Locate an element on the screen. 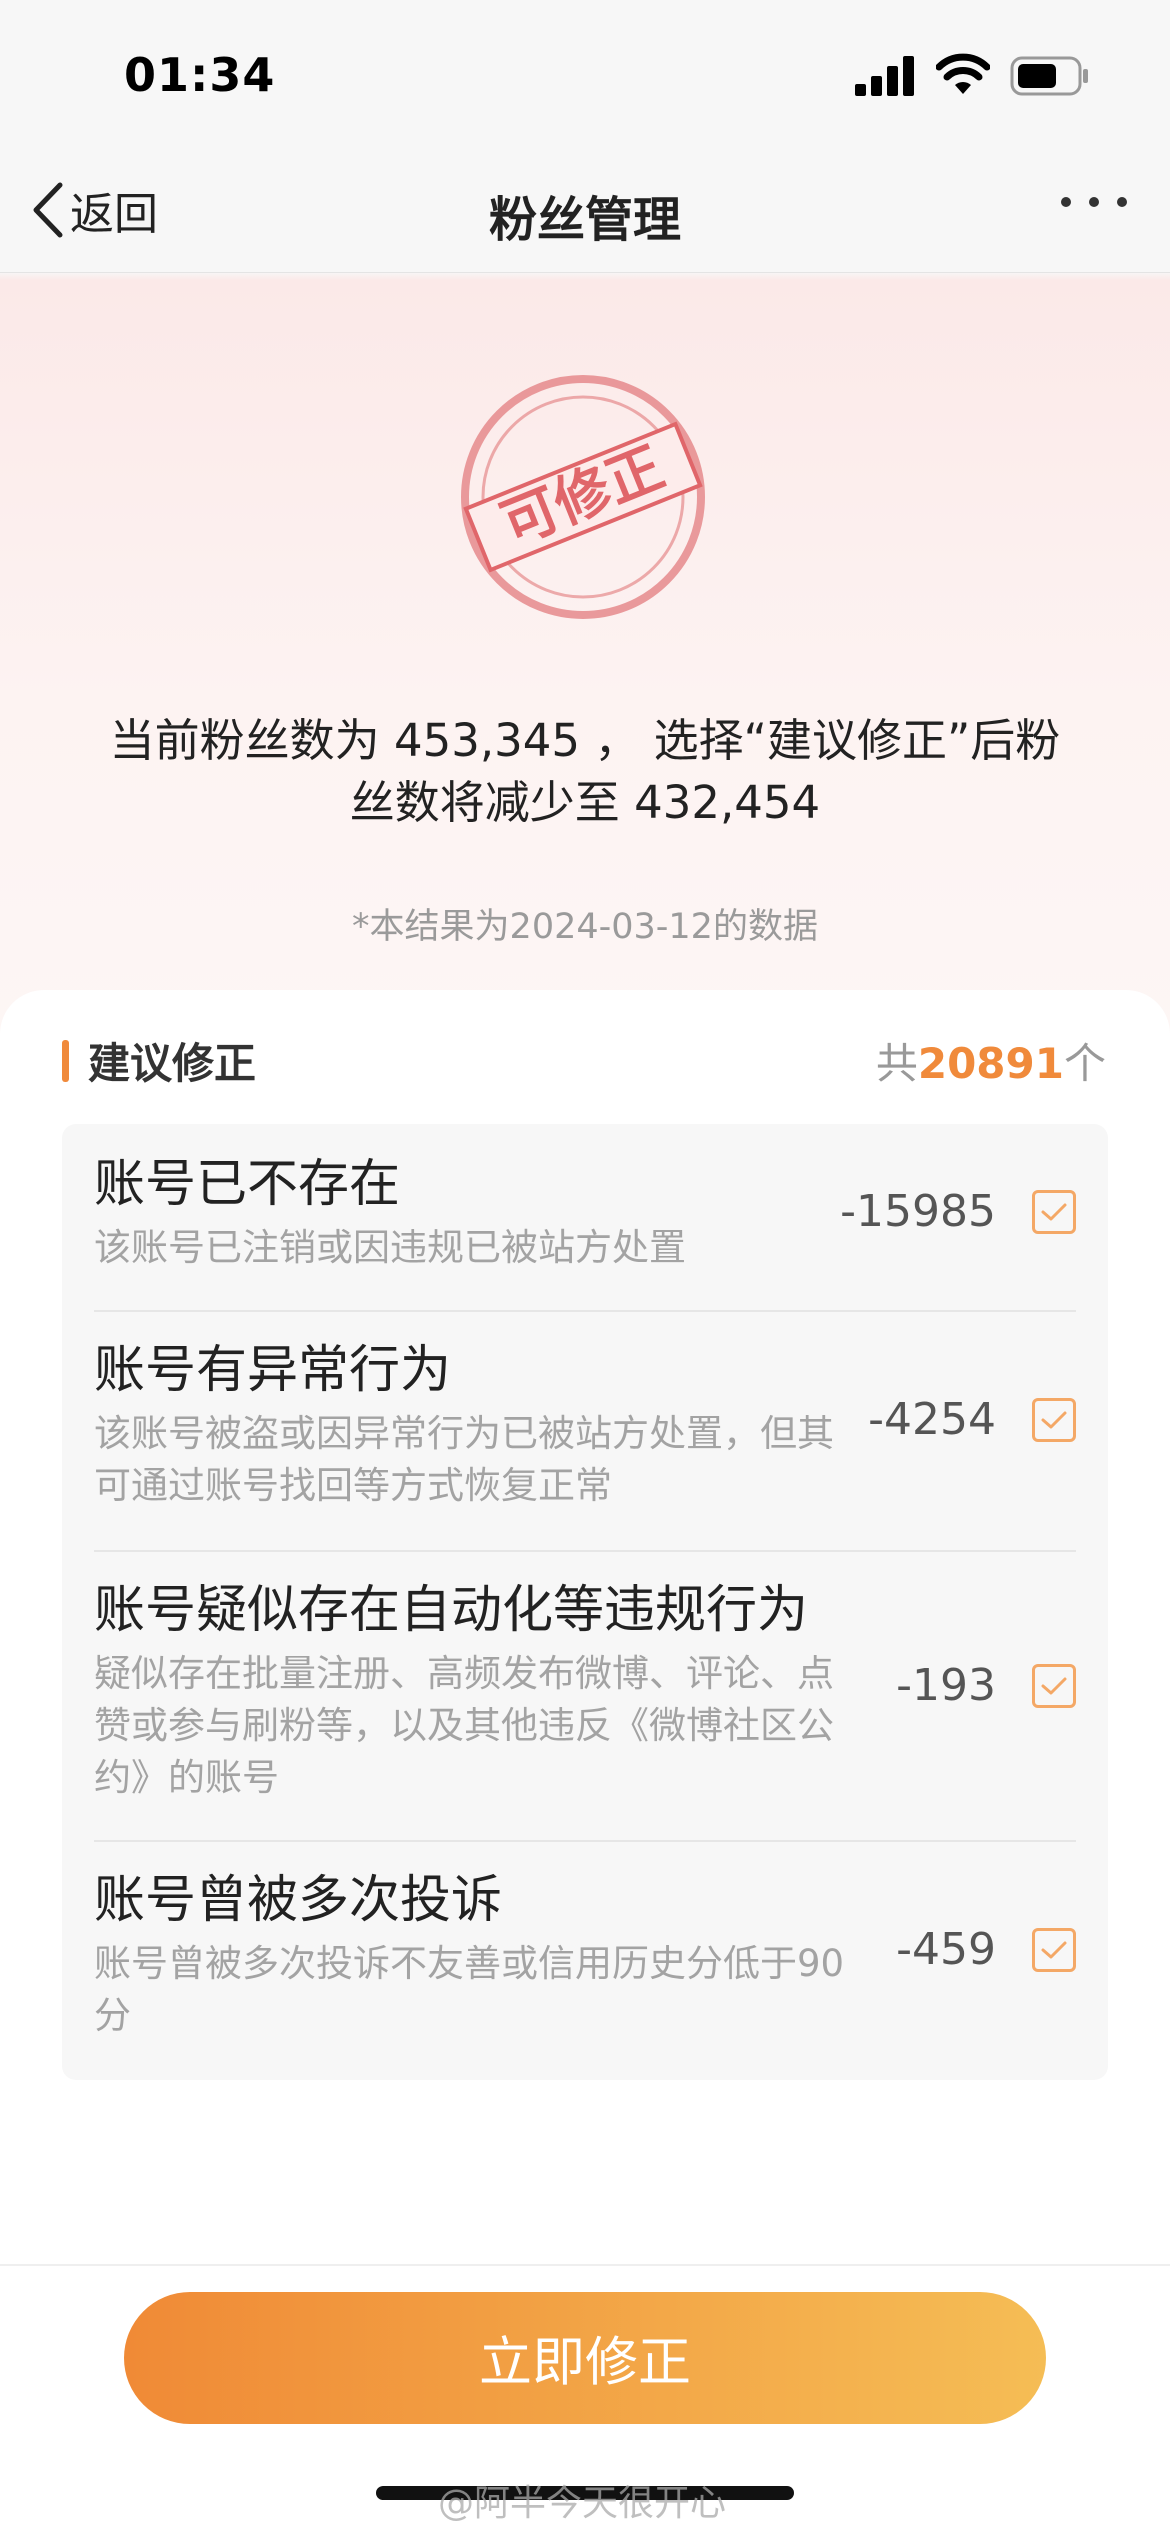 The image size is (1170, 2532). wifi-icon is located at coordinates (963, 73).